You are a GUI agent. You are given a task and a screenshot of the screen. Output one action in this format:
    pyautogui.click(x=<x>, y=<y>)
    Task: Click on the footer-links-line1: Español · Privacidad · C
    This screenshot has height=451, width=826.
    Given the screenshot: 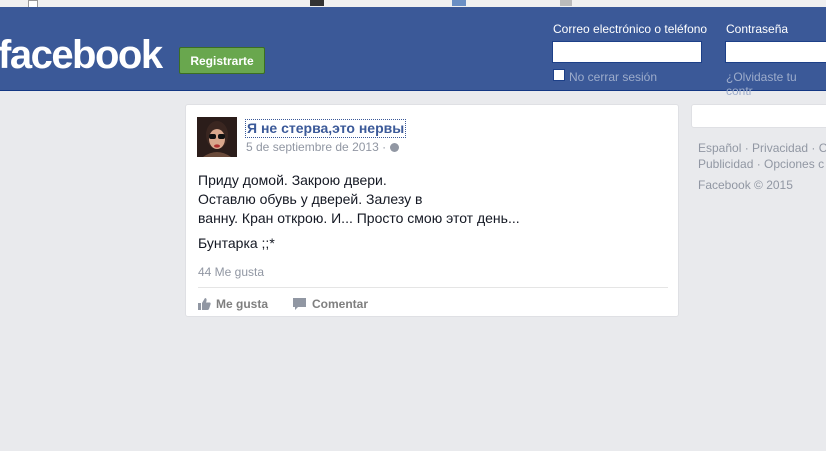 What is the action you would take?
    pyautogui.click(x=762, y=148)
    